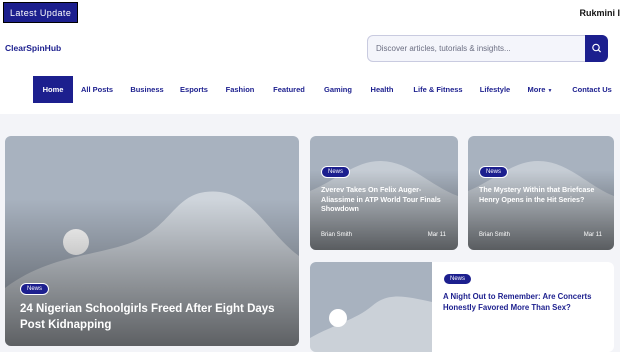 This screenshot has height=352, width=620. What do you see at coordinates (194, 89) in the screenshot?
I see `nav-item-esports: Esports` at bounding box center [194, 89].